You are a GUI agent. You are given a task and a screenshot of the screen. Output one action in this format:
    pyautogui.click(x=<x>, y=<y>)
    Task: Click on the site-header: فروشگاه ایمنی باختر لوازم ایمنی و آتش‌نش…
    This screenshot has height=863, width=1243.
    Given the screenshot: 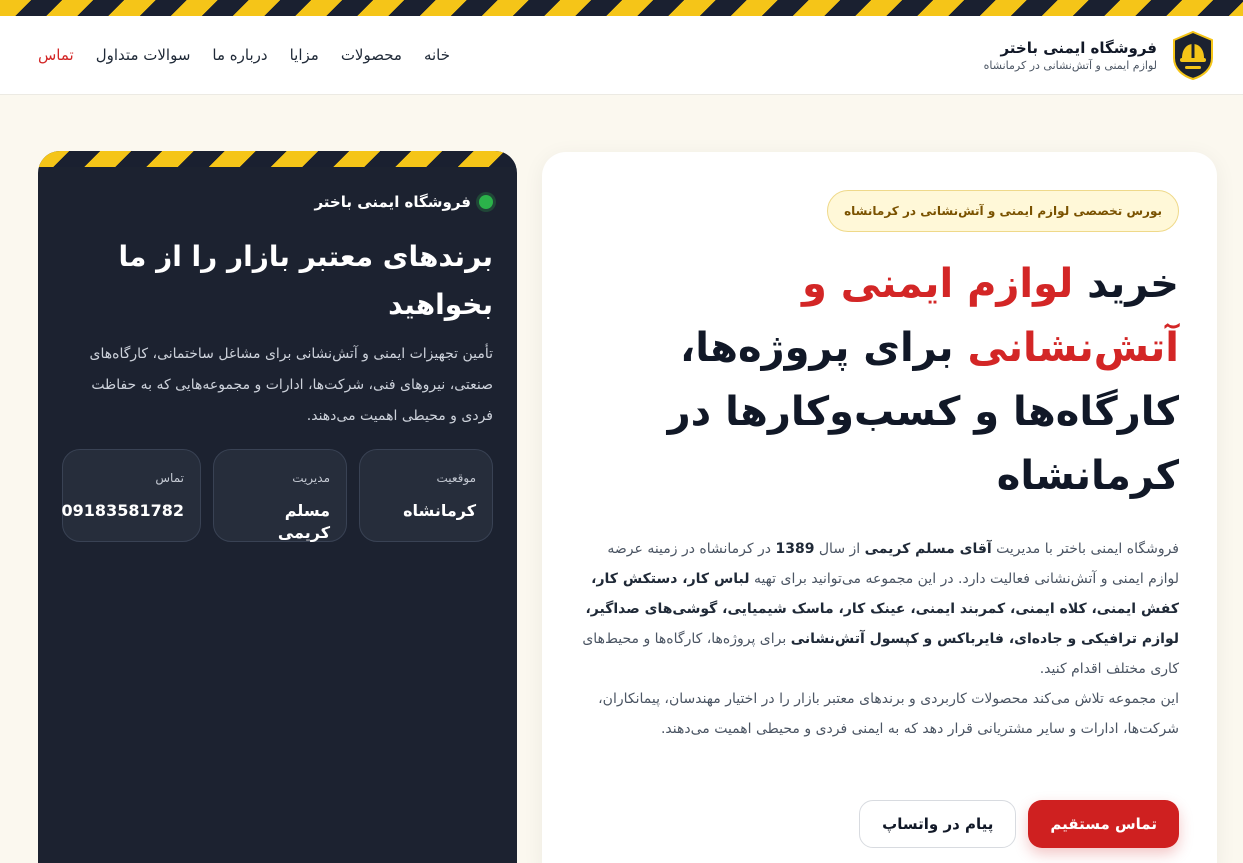 What is the action you would take?
    pyautogui.click(x=621, y=55)
    